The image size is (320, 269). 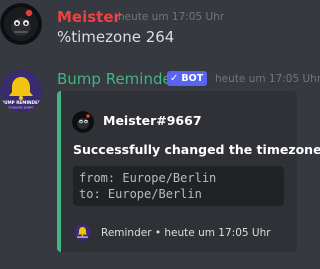 What do you see at coordinates (178, 186) in the screenshot?
I see `code-block: from: Europe/Berlin to: Europe/Berlin` at bounding box center [178, 186].